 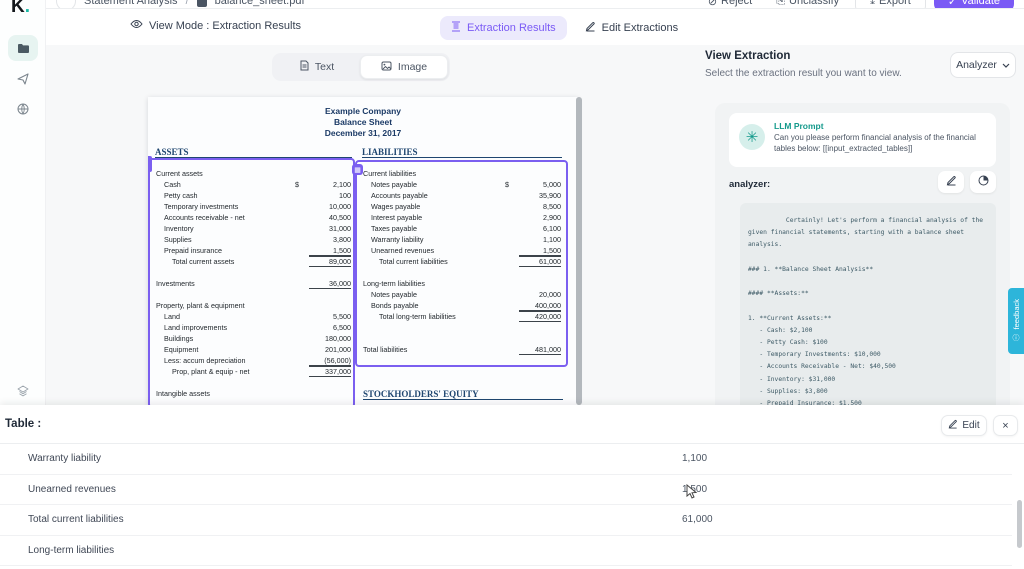 What do you see at coordinates (179, 338) in the screenshot?
I see `row-label: Buildings` at bounding box center [179, 338].